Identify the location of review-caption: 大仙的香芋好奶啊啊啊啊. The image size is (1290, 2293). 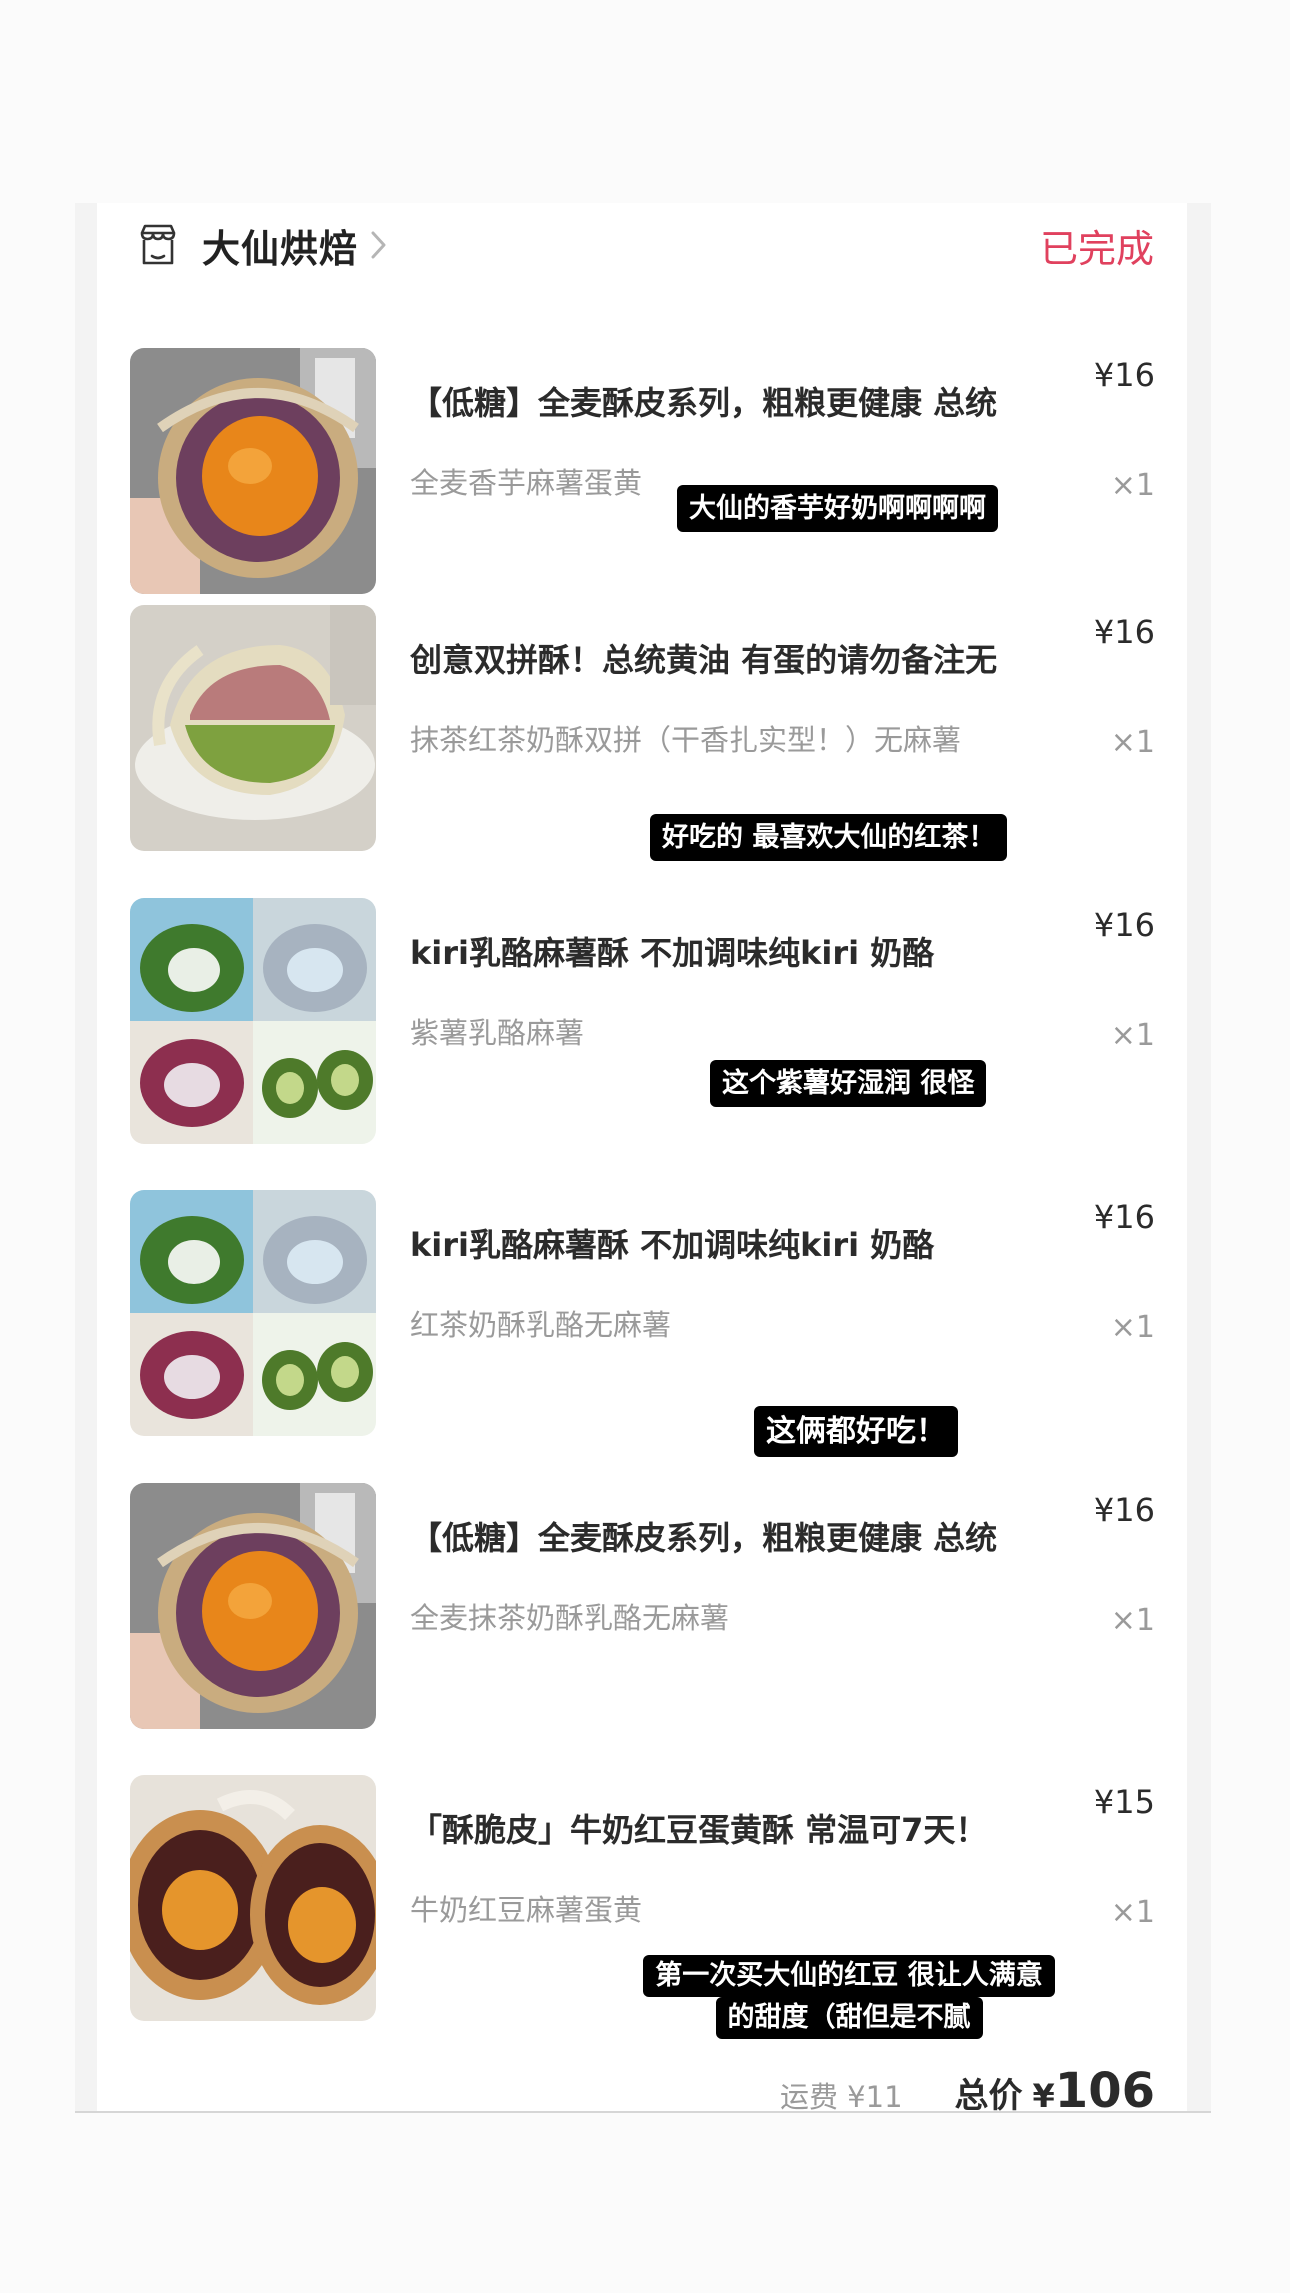
(837, 509).